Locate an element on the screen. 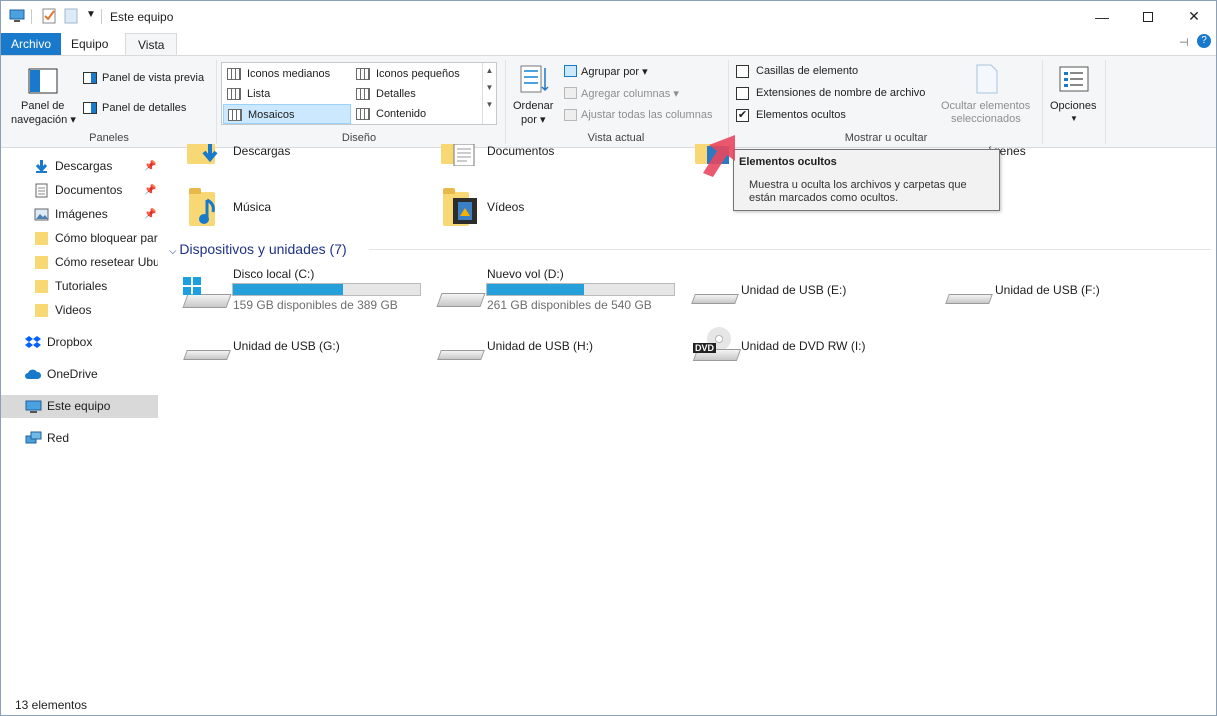 Image resolution: width=1217 pixels, height=716 pixels. folder-label-documentos: Documentos is located at coordinates (520, 151).